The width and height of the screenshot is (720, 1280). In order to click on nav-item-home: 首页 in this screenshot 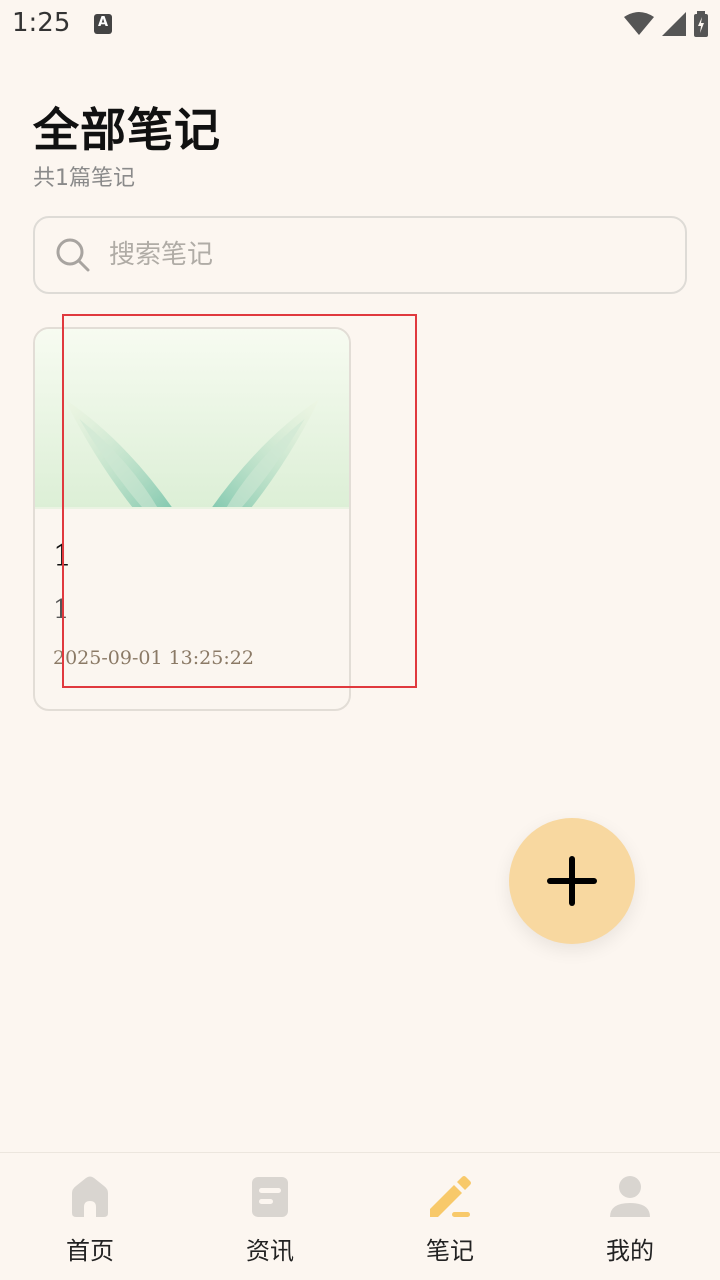, I will do `click(90, 1216)`.